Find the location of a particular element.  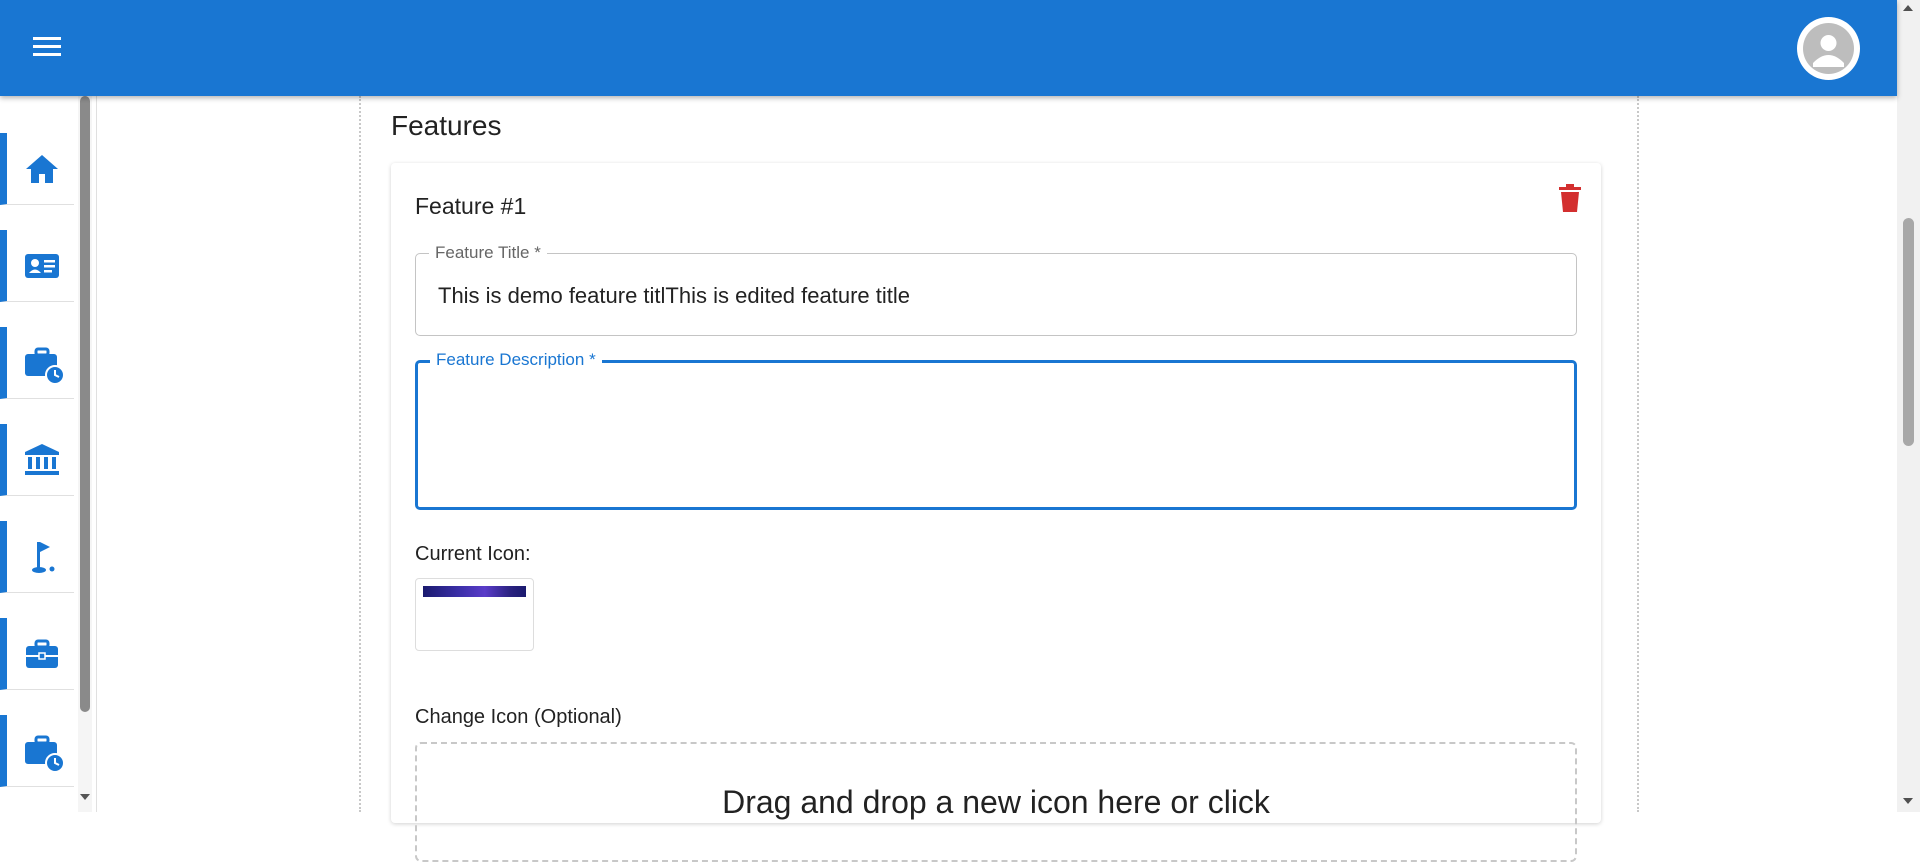

feature-description-field: Feature Description * is located at coordinates (996, 429).